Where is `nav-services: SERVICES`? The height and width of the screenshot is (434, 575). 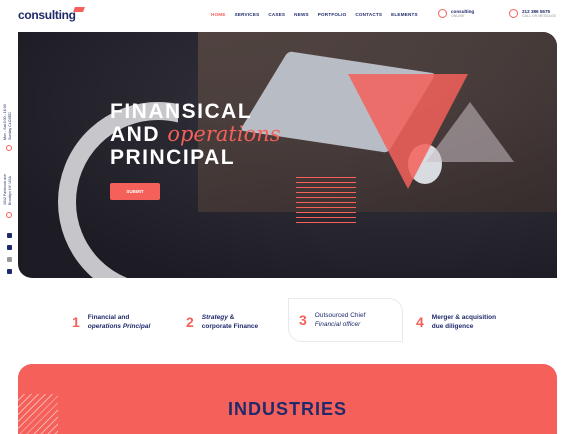 nav-services: SERVICES is located at coordinates (247, 14).